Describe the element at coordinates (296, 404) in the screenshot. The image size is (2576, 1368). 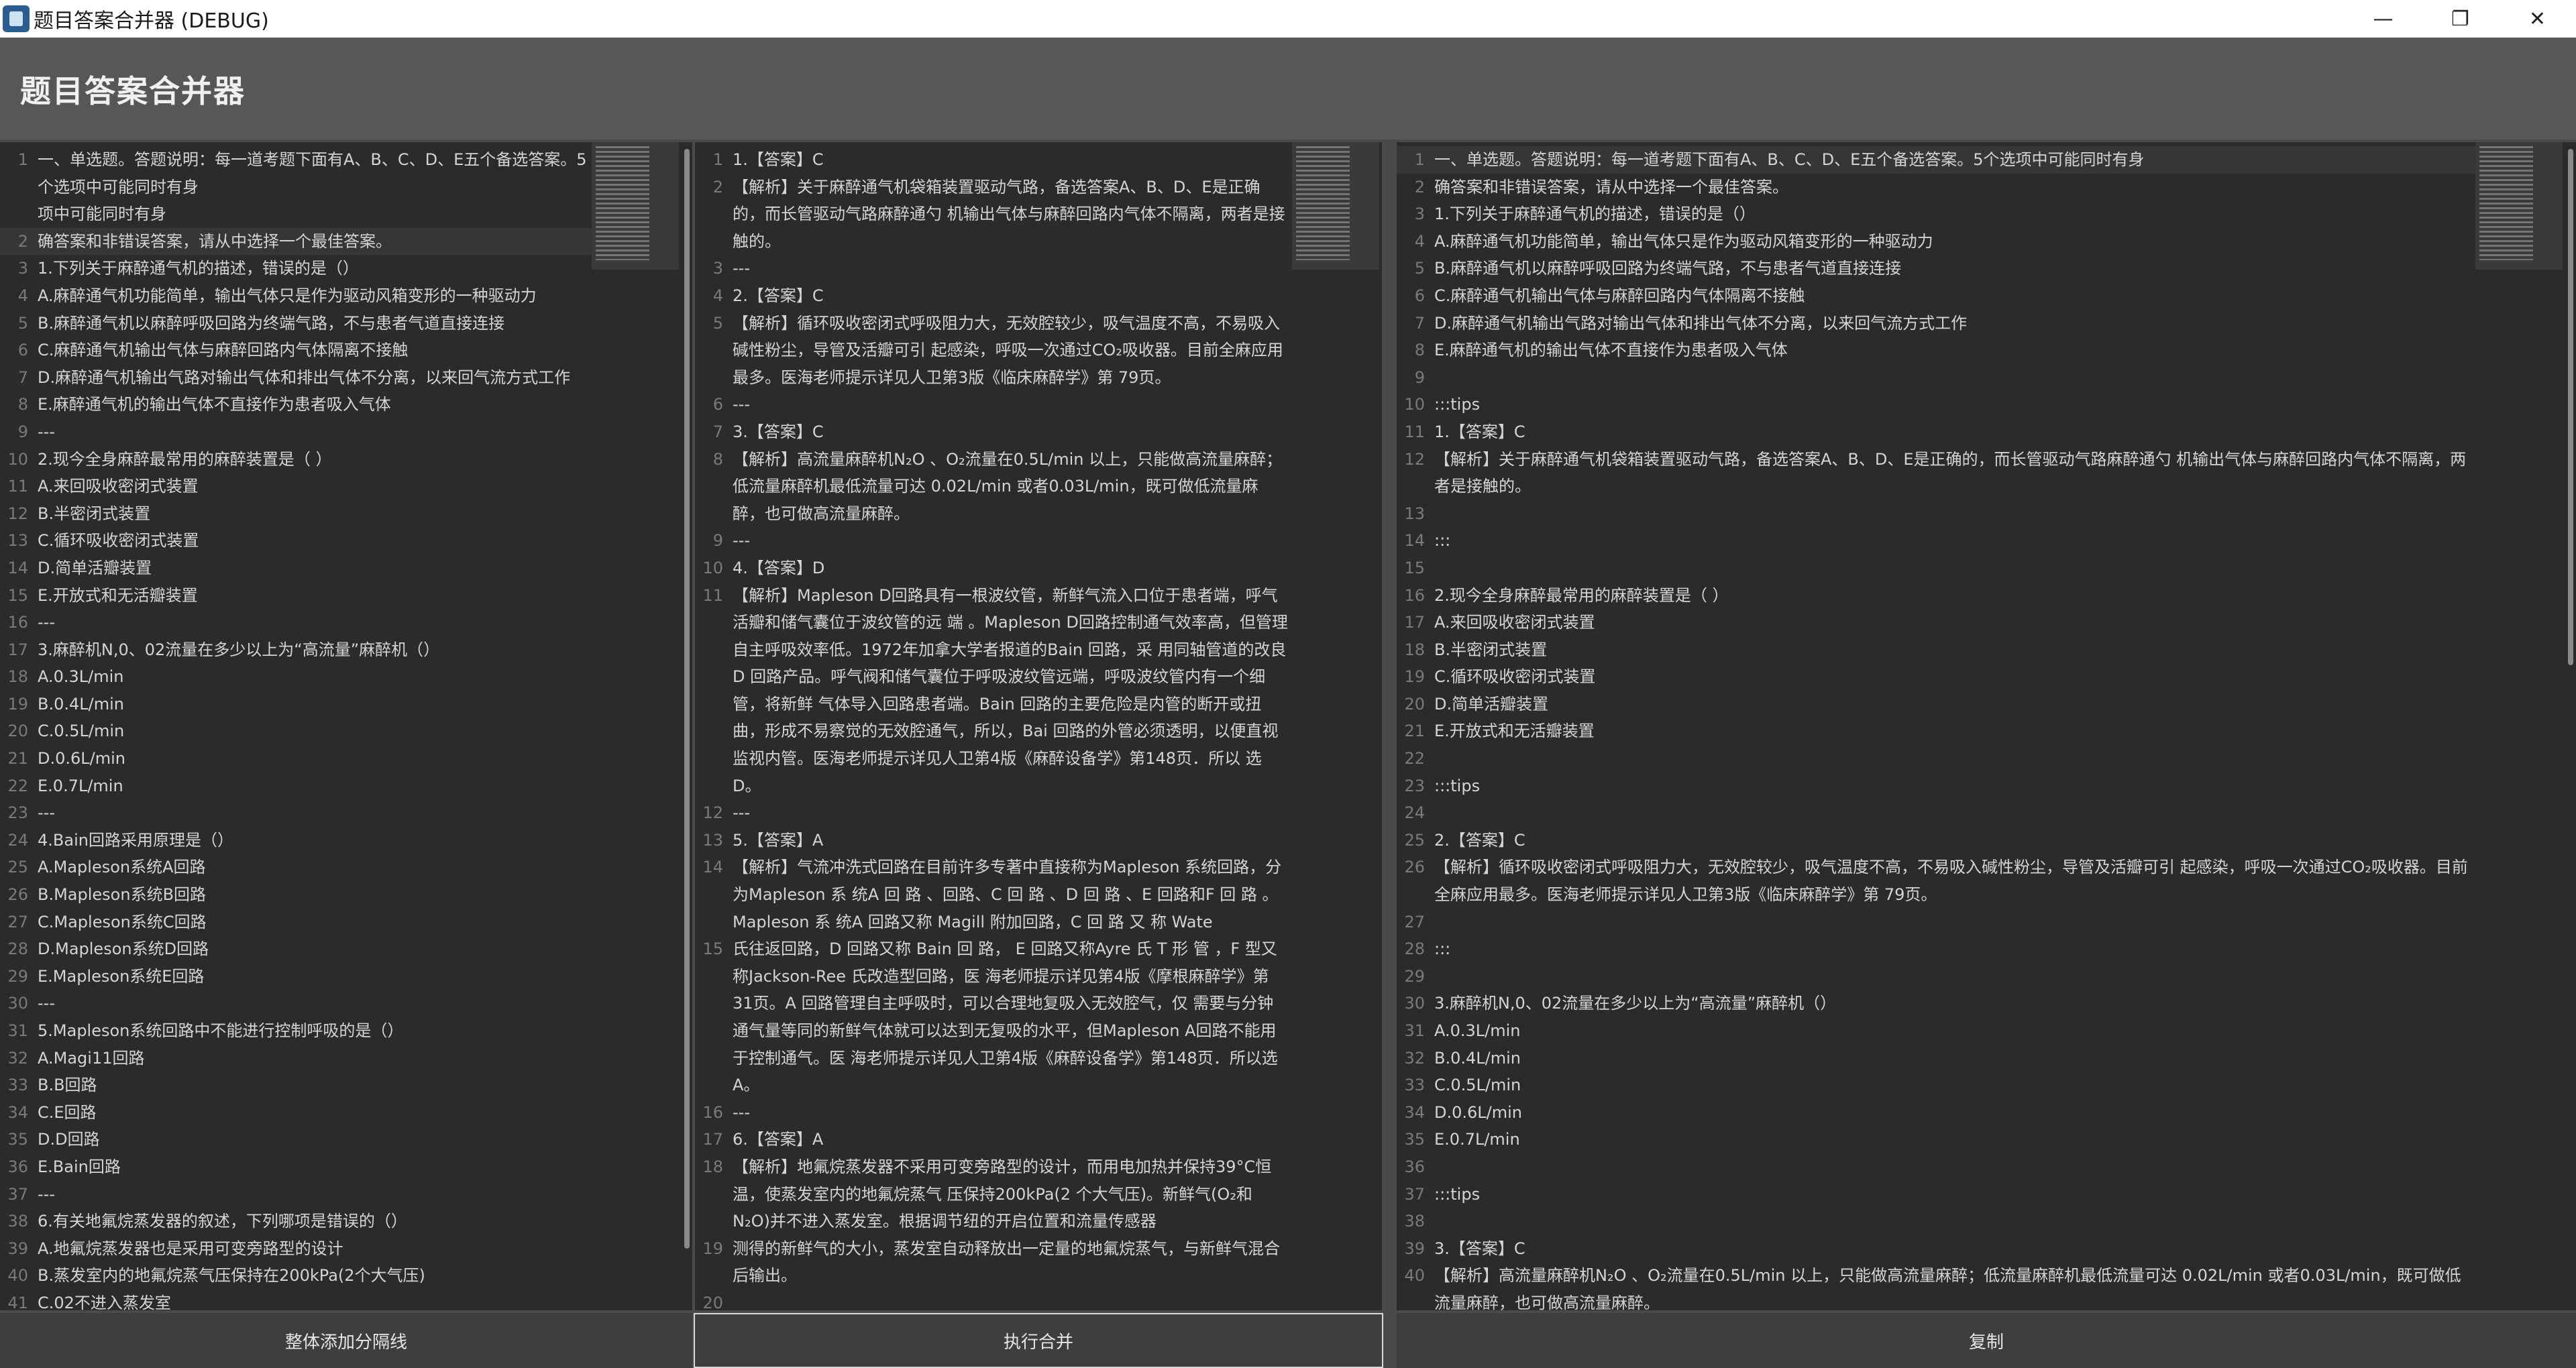
I see `editor-line: 8 E.麻醉通气机的输出气体不直接作为患者吸入气体` at that location.